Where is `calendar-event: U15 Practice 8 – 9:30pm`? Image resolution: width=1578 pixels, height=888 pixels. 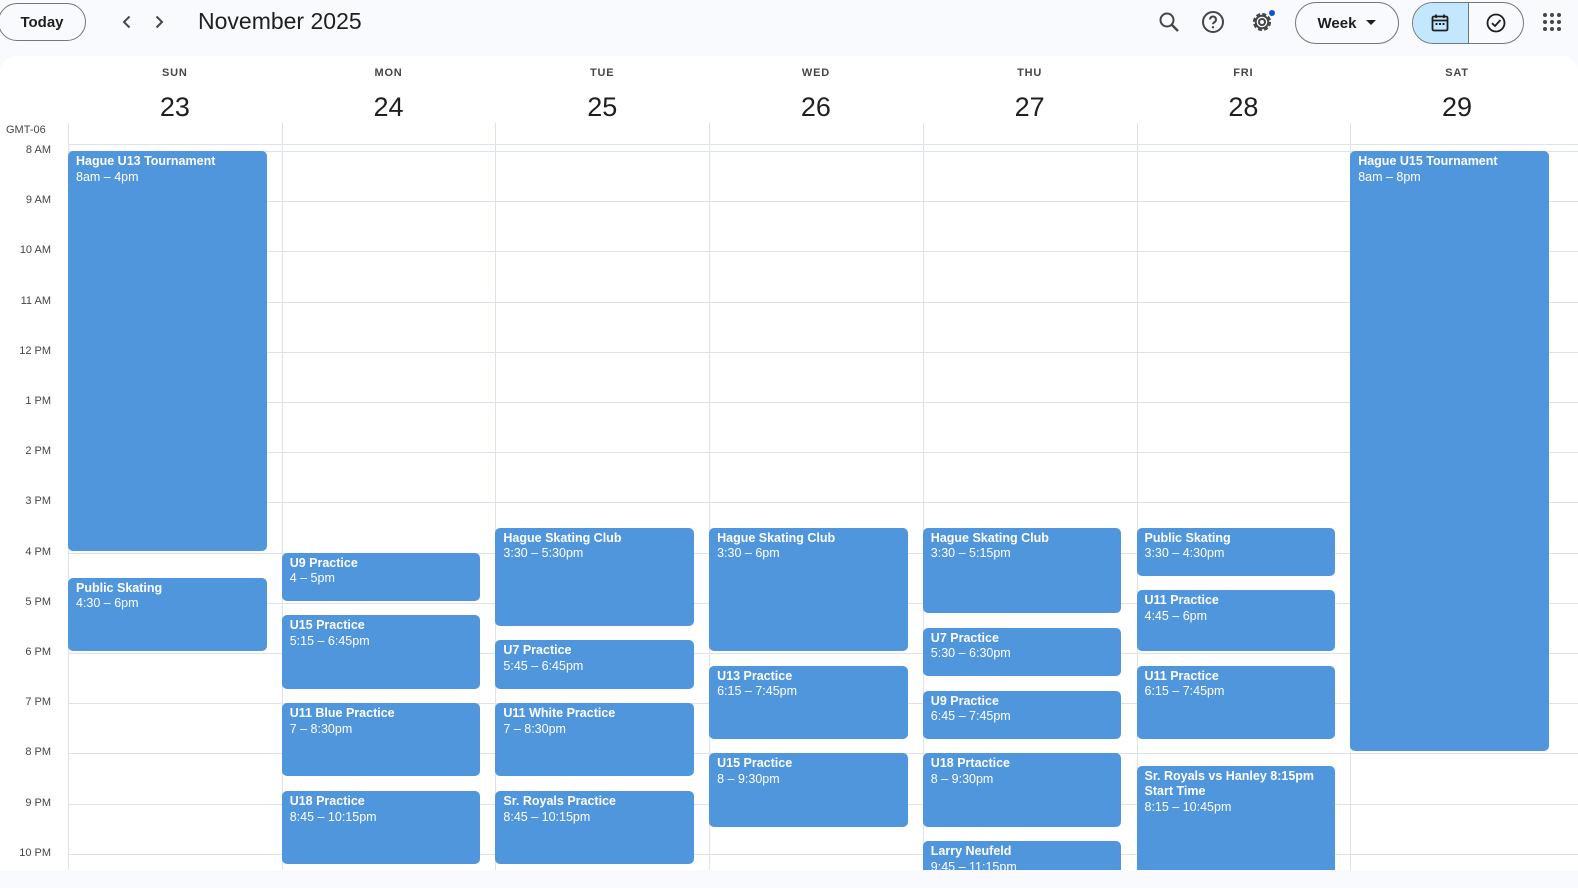 calendar-event: U15 Practice 8 – 9:30pm is located at coordinates (808, 790).